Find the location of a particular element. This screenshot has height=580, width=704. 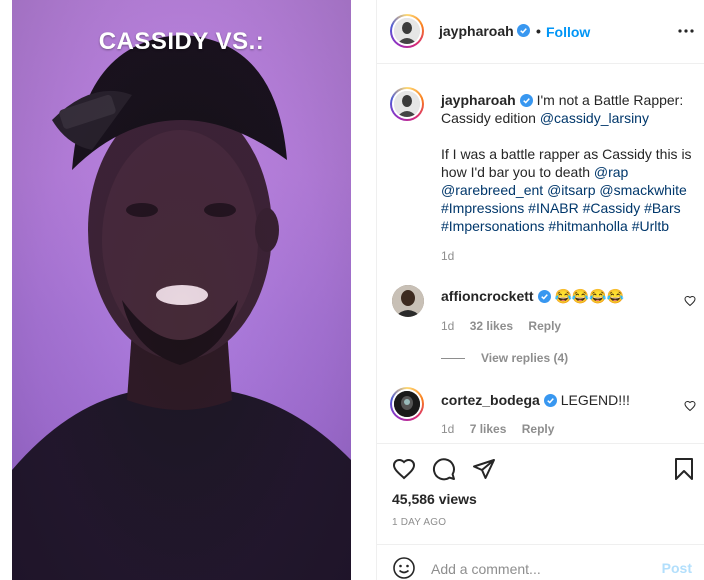

comment-username: cortez_bodega is located at coordinates (490, 400).